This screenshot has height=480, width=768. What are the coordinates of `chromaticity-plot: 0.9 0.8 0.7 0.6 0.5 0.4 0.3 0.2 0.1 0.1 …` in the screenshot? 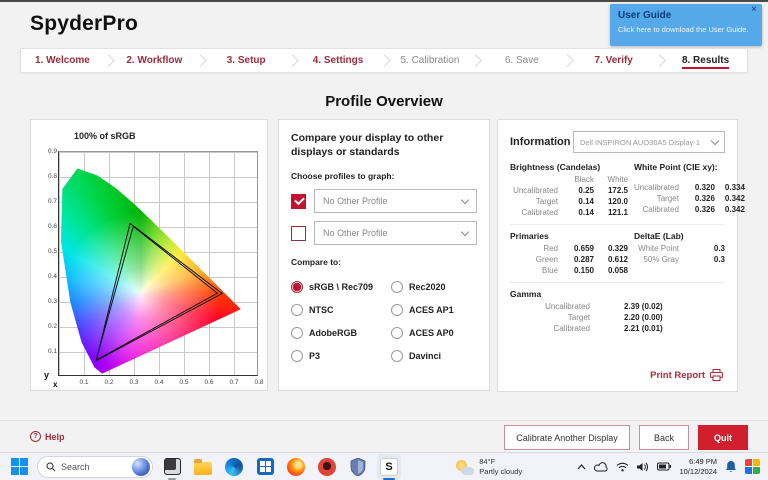 It's located at (154, 268).